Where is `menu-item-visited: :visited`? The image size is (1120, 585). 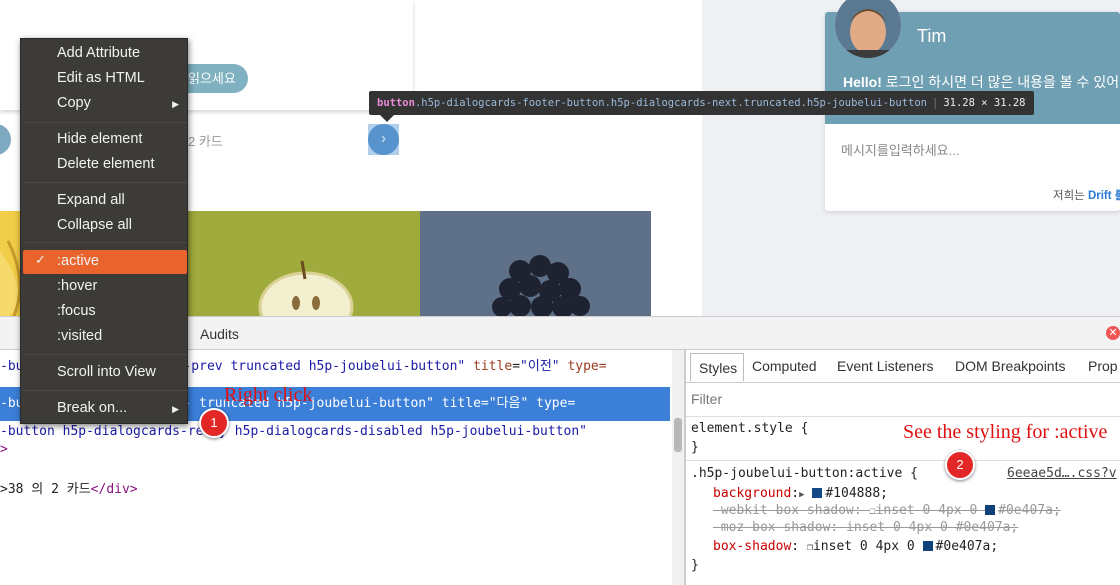
menu-item-visited: :visited is located at coordinates (79, 336).